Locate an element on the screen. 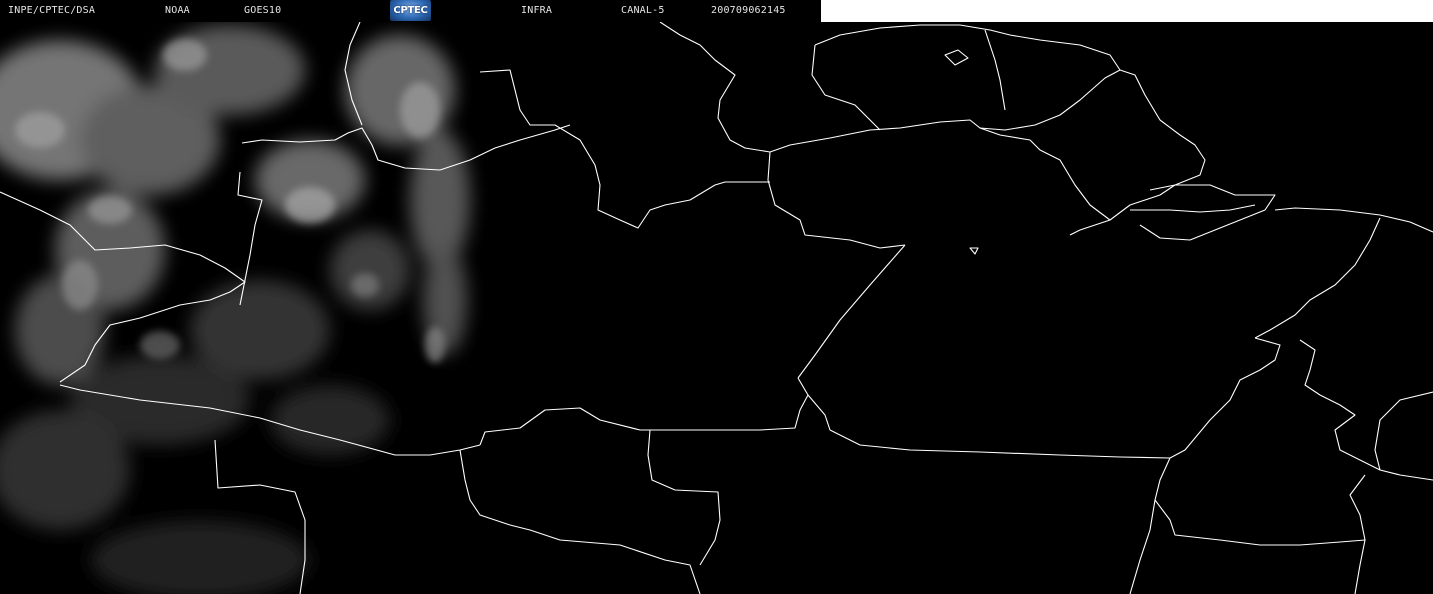 This screenshot has height=594, width=1433. product-label: INFRA is located at coordinates (537, 10).